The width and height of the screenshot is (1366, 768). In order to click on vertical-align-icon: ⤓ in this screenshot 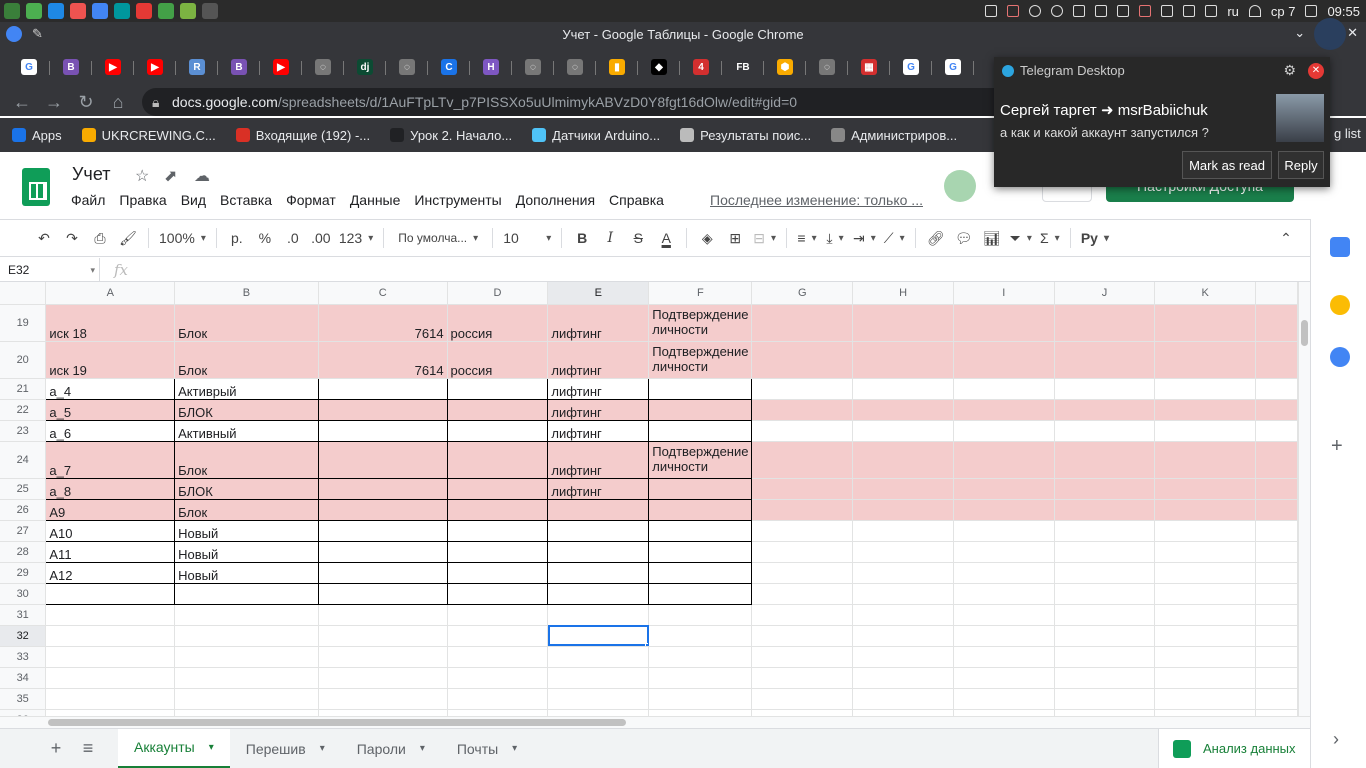, I will do `click(835, 238)`.